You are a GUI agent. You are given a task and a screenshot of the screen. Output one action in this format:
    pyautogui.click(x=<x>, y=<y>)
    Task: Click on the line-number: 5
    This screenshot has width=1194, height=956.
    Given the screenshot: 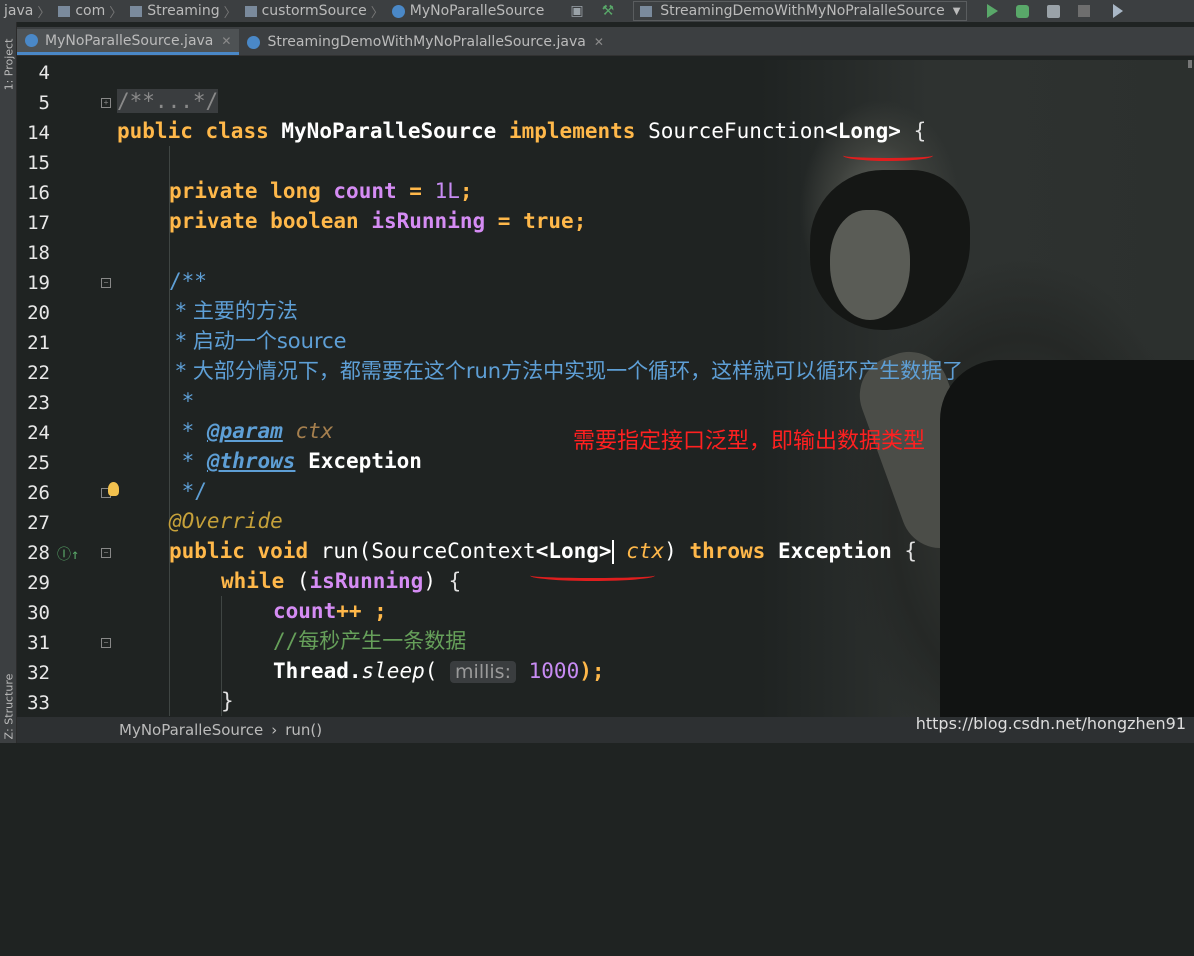 What is the action you would take?
    pyautogui.click(x=44, y=103)
    